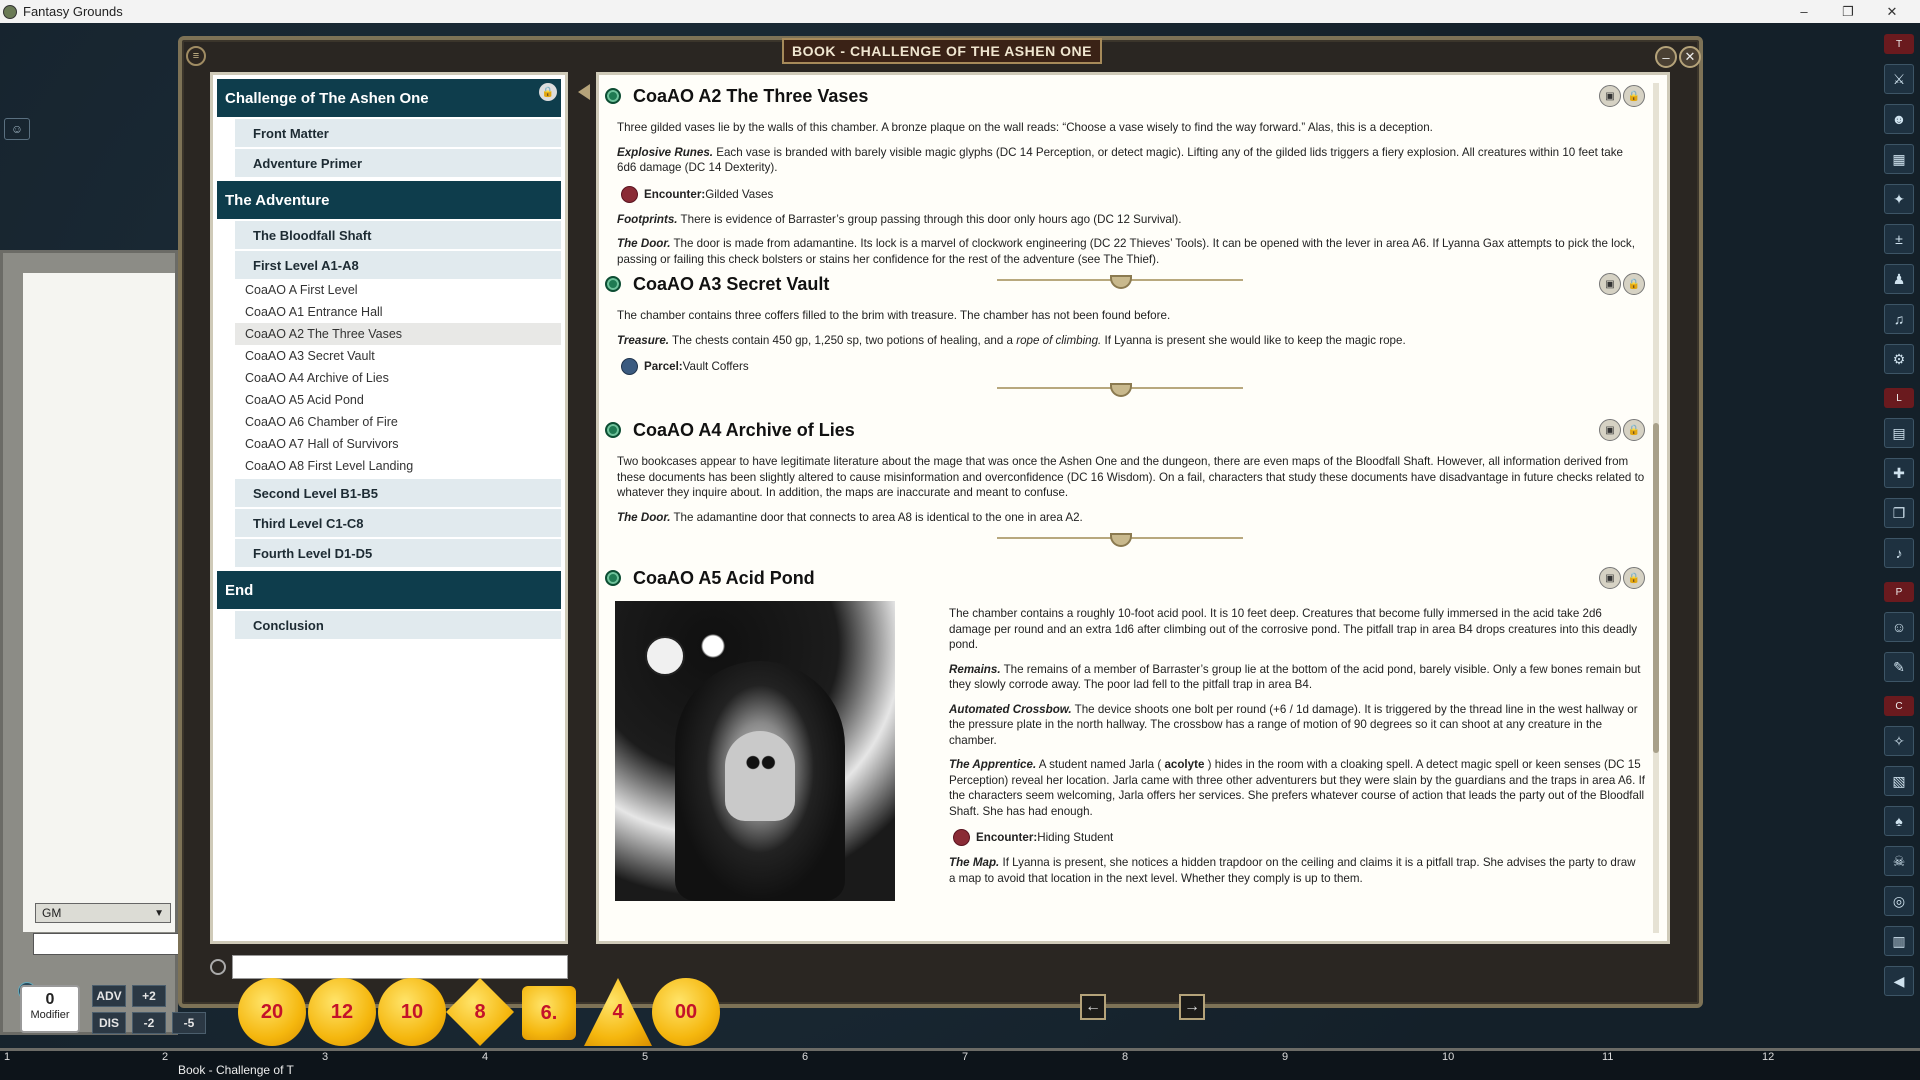  I want to click on party-sheet-icon: ☻, so click(1899, 119).